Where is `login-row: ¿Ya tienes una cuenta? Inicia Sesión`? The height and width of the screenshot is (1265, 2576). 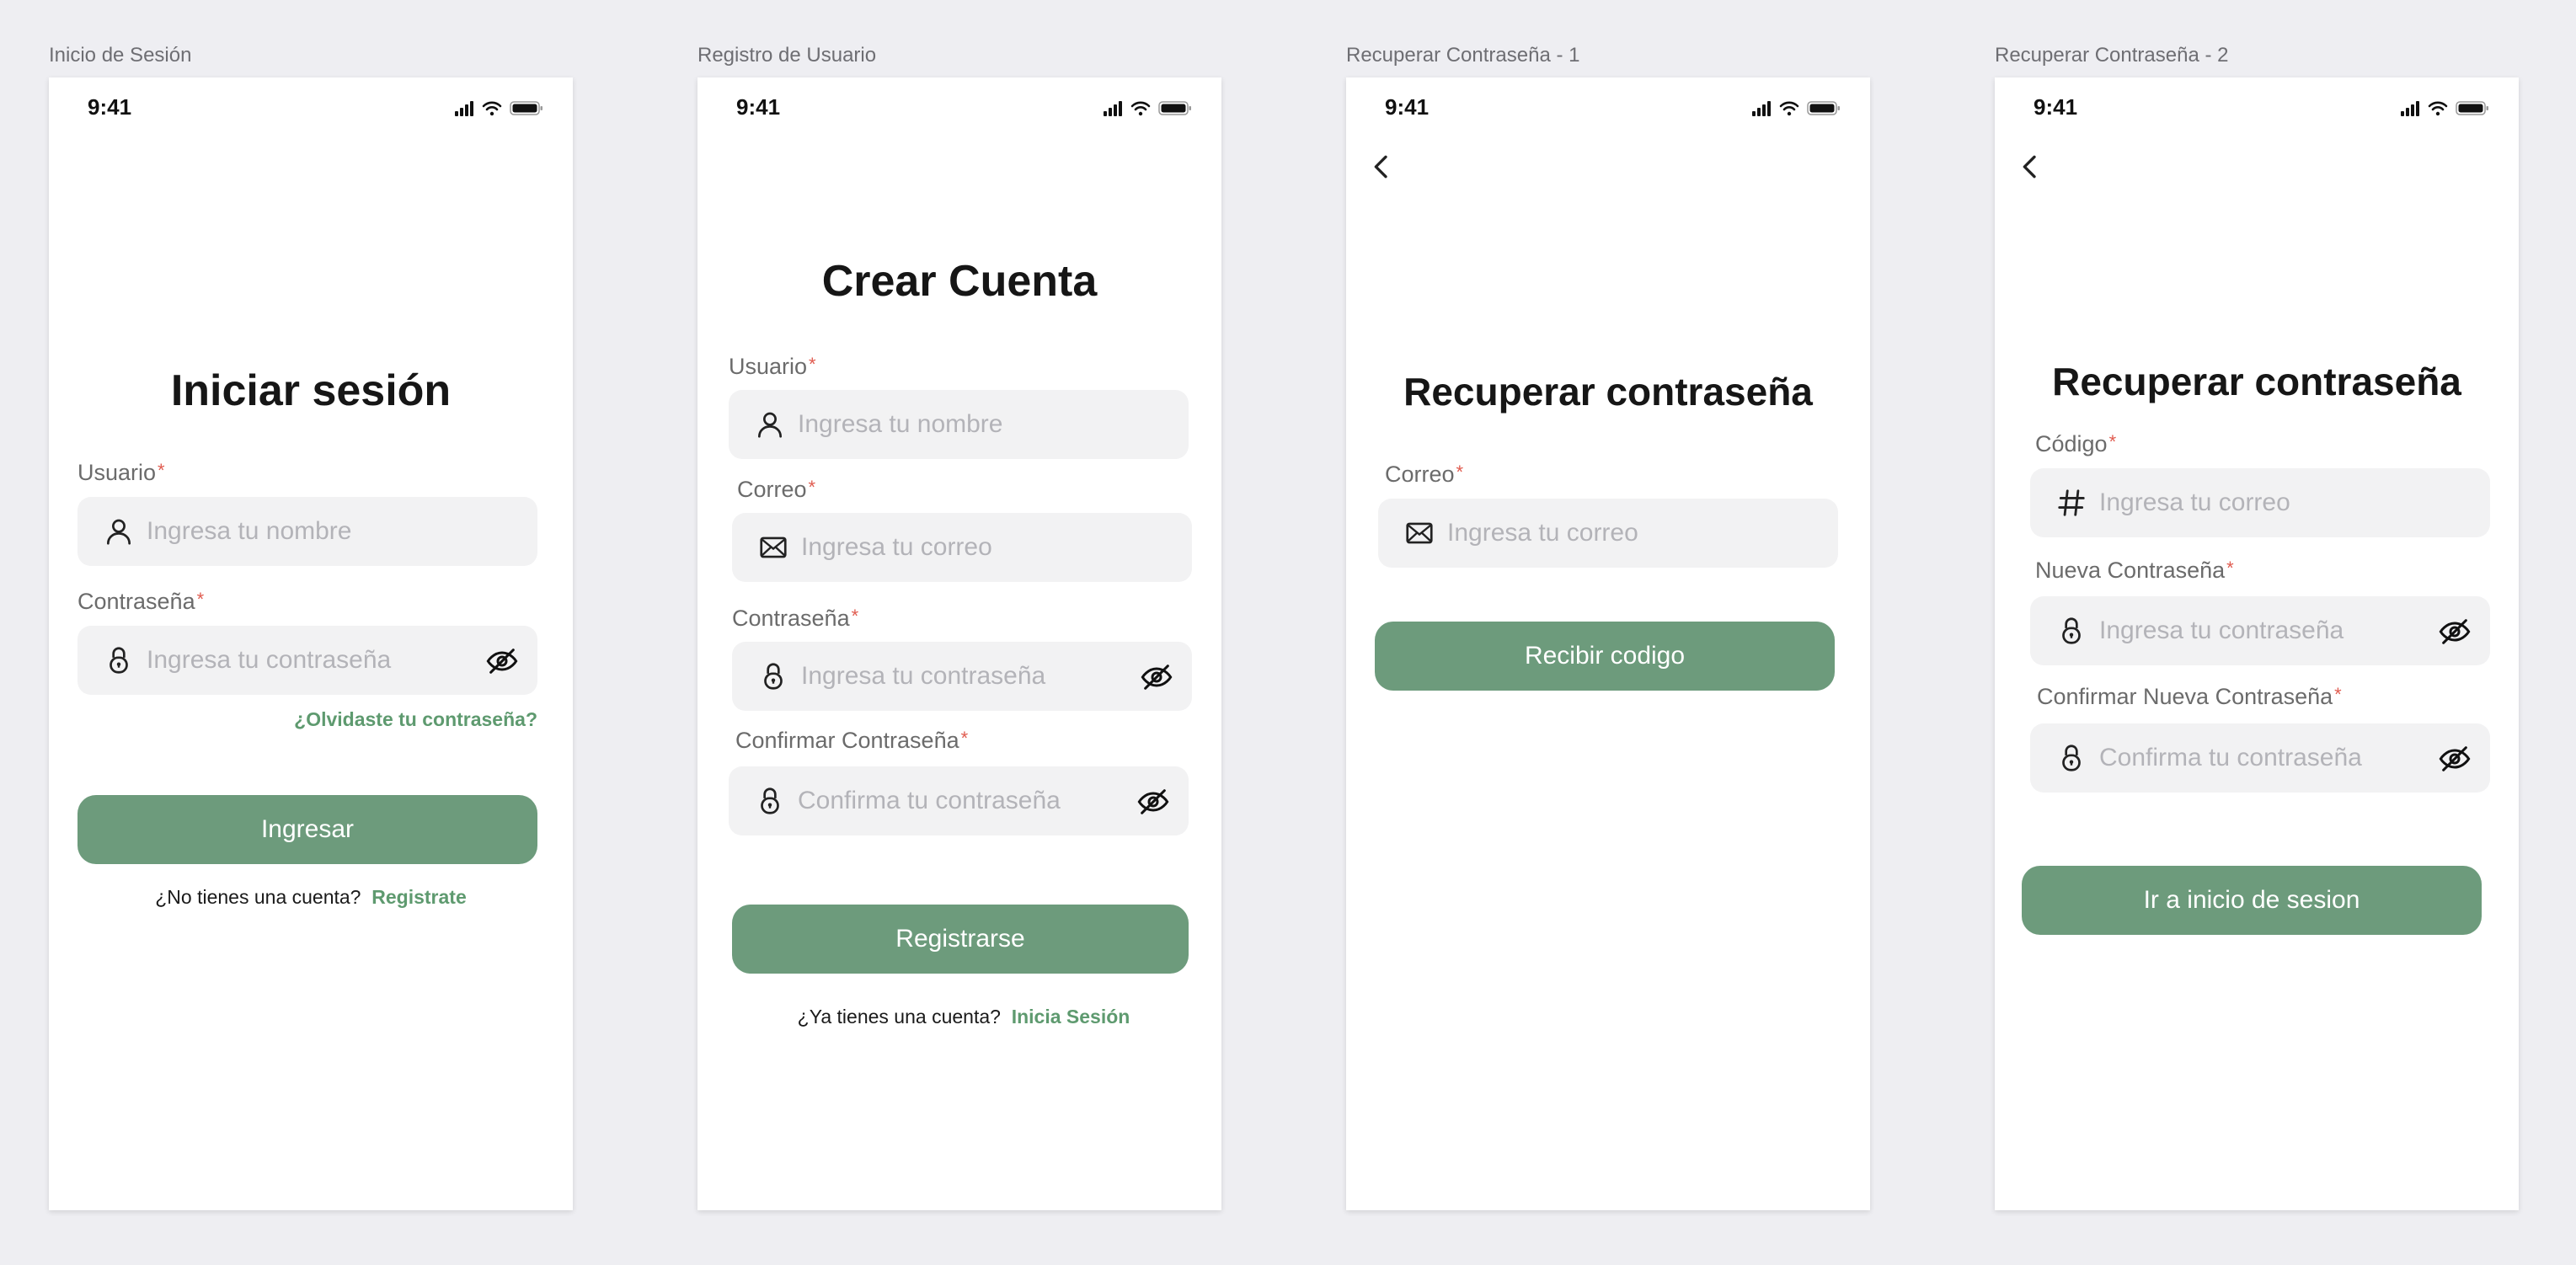
login-row: ¿Ya tienes una cuenta? Inicia Sesión is located at coordinates (963, 1017).